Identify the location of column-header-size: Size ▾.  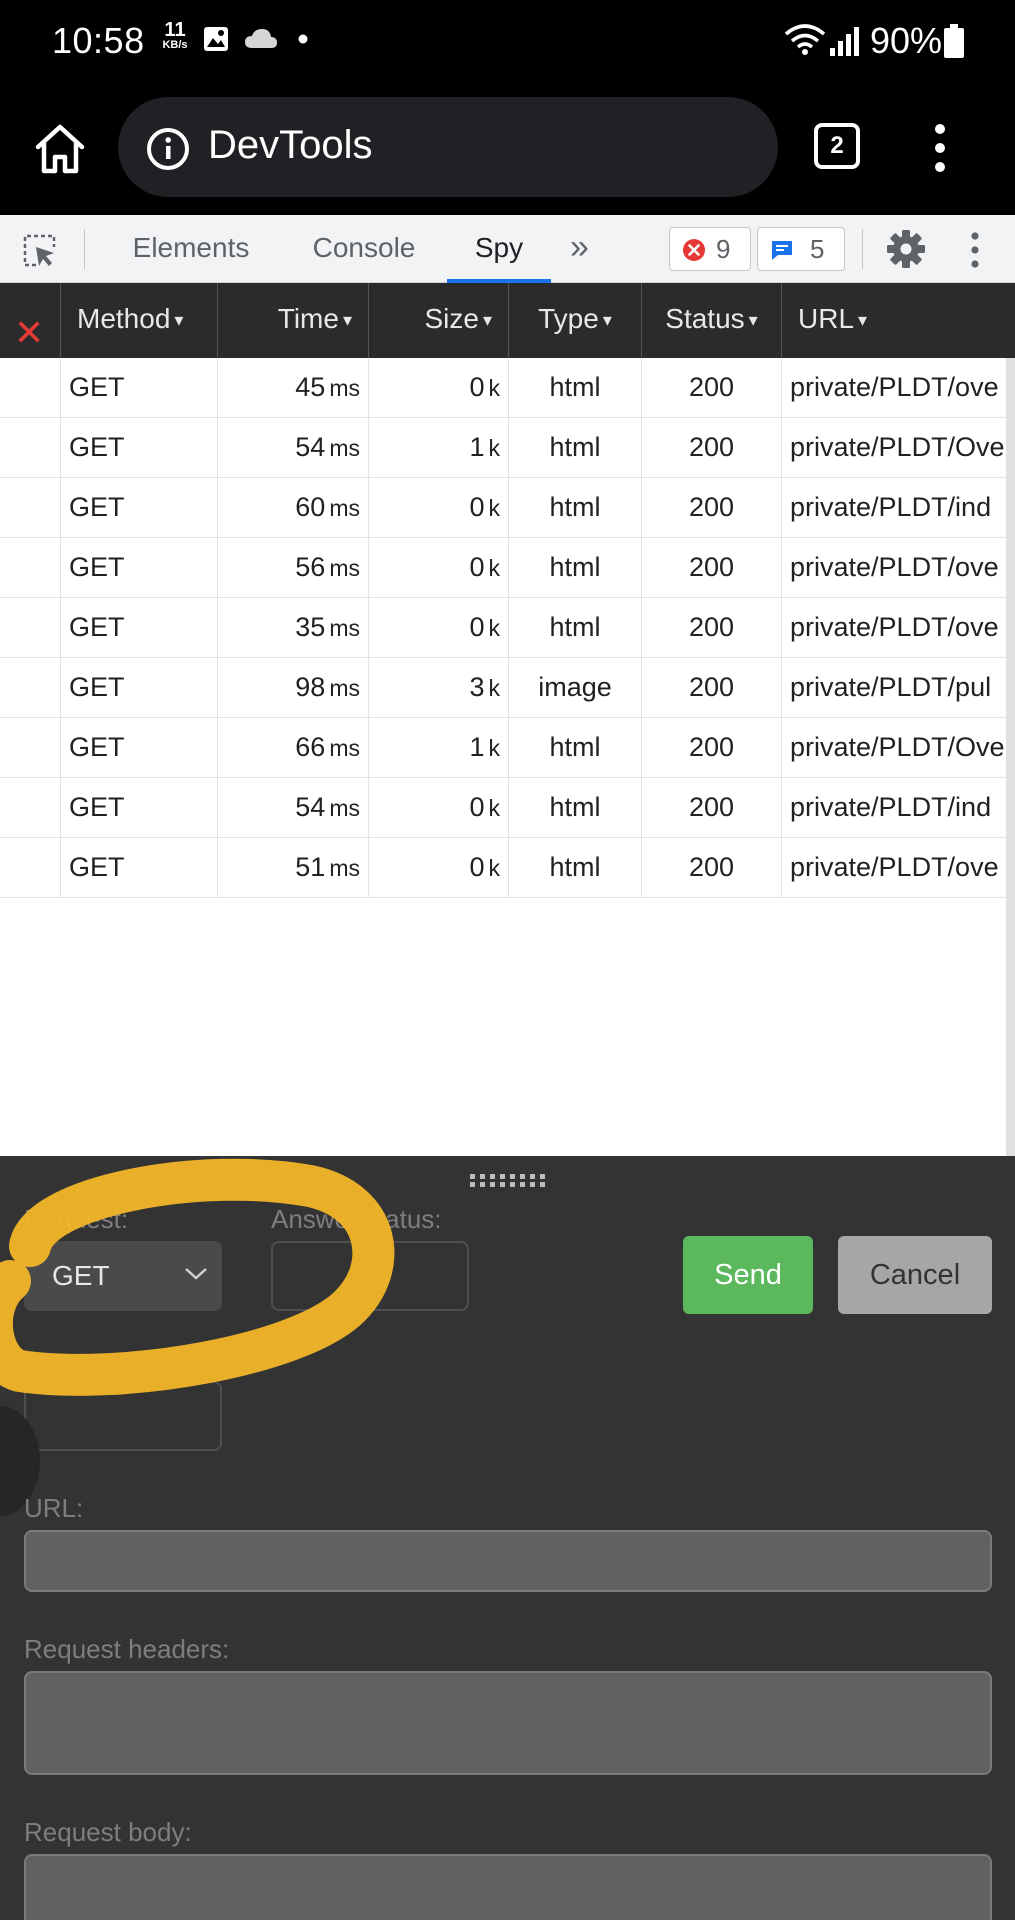
(439, 320).